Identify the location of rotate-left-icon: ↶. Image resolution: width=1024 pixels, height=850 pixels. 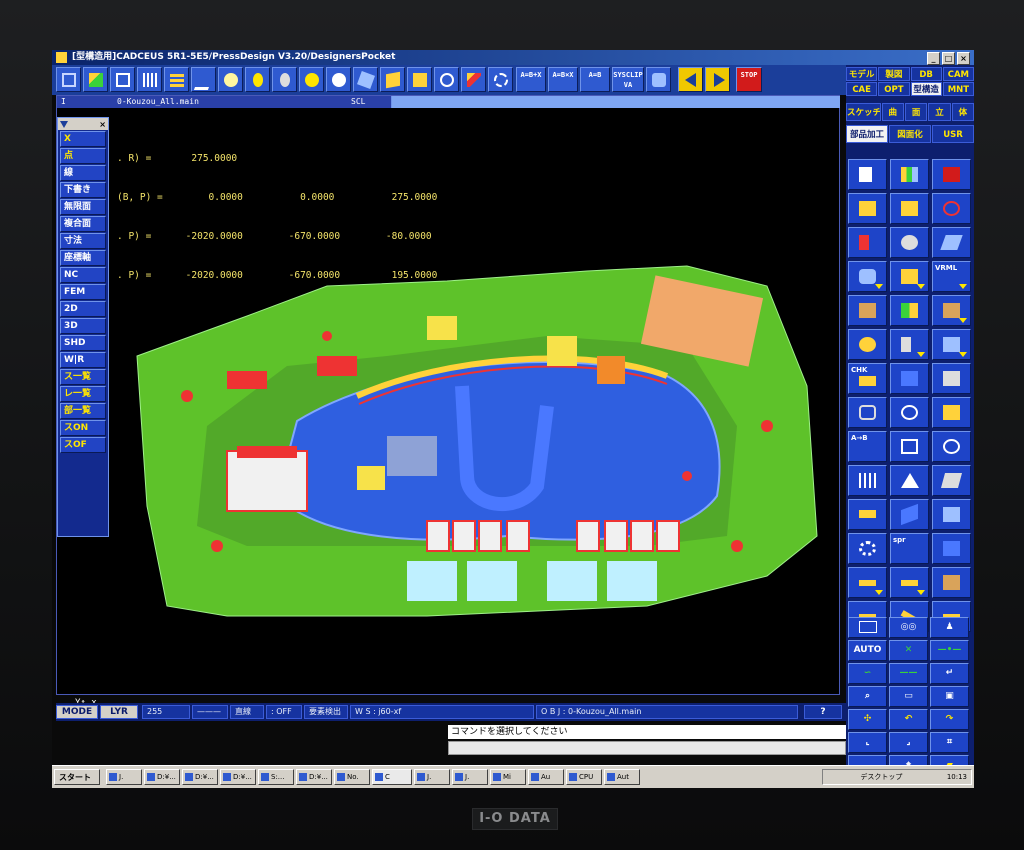
(908, 719).